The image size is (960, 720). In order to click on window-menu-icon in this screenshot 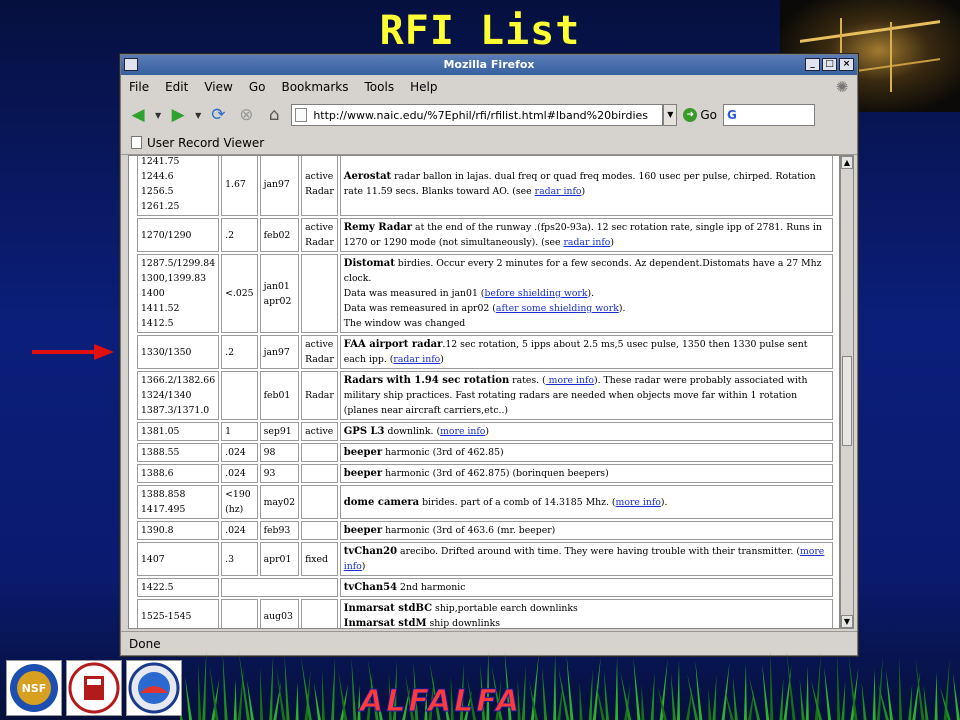, I will do `click(131, 64)`.